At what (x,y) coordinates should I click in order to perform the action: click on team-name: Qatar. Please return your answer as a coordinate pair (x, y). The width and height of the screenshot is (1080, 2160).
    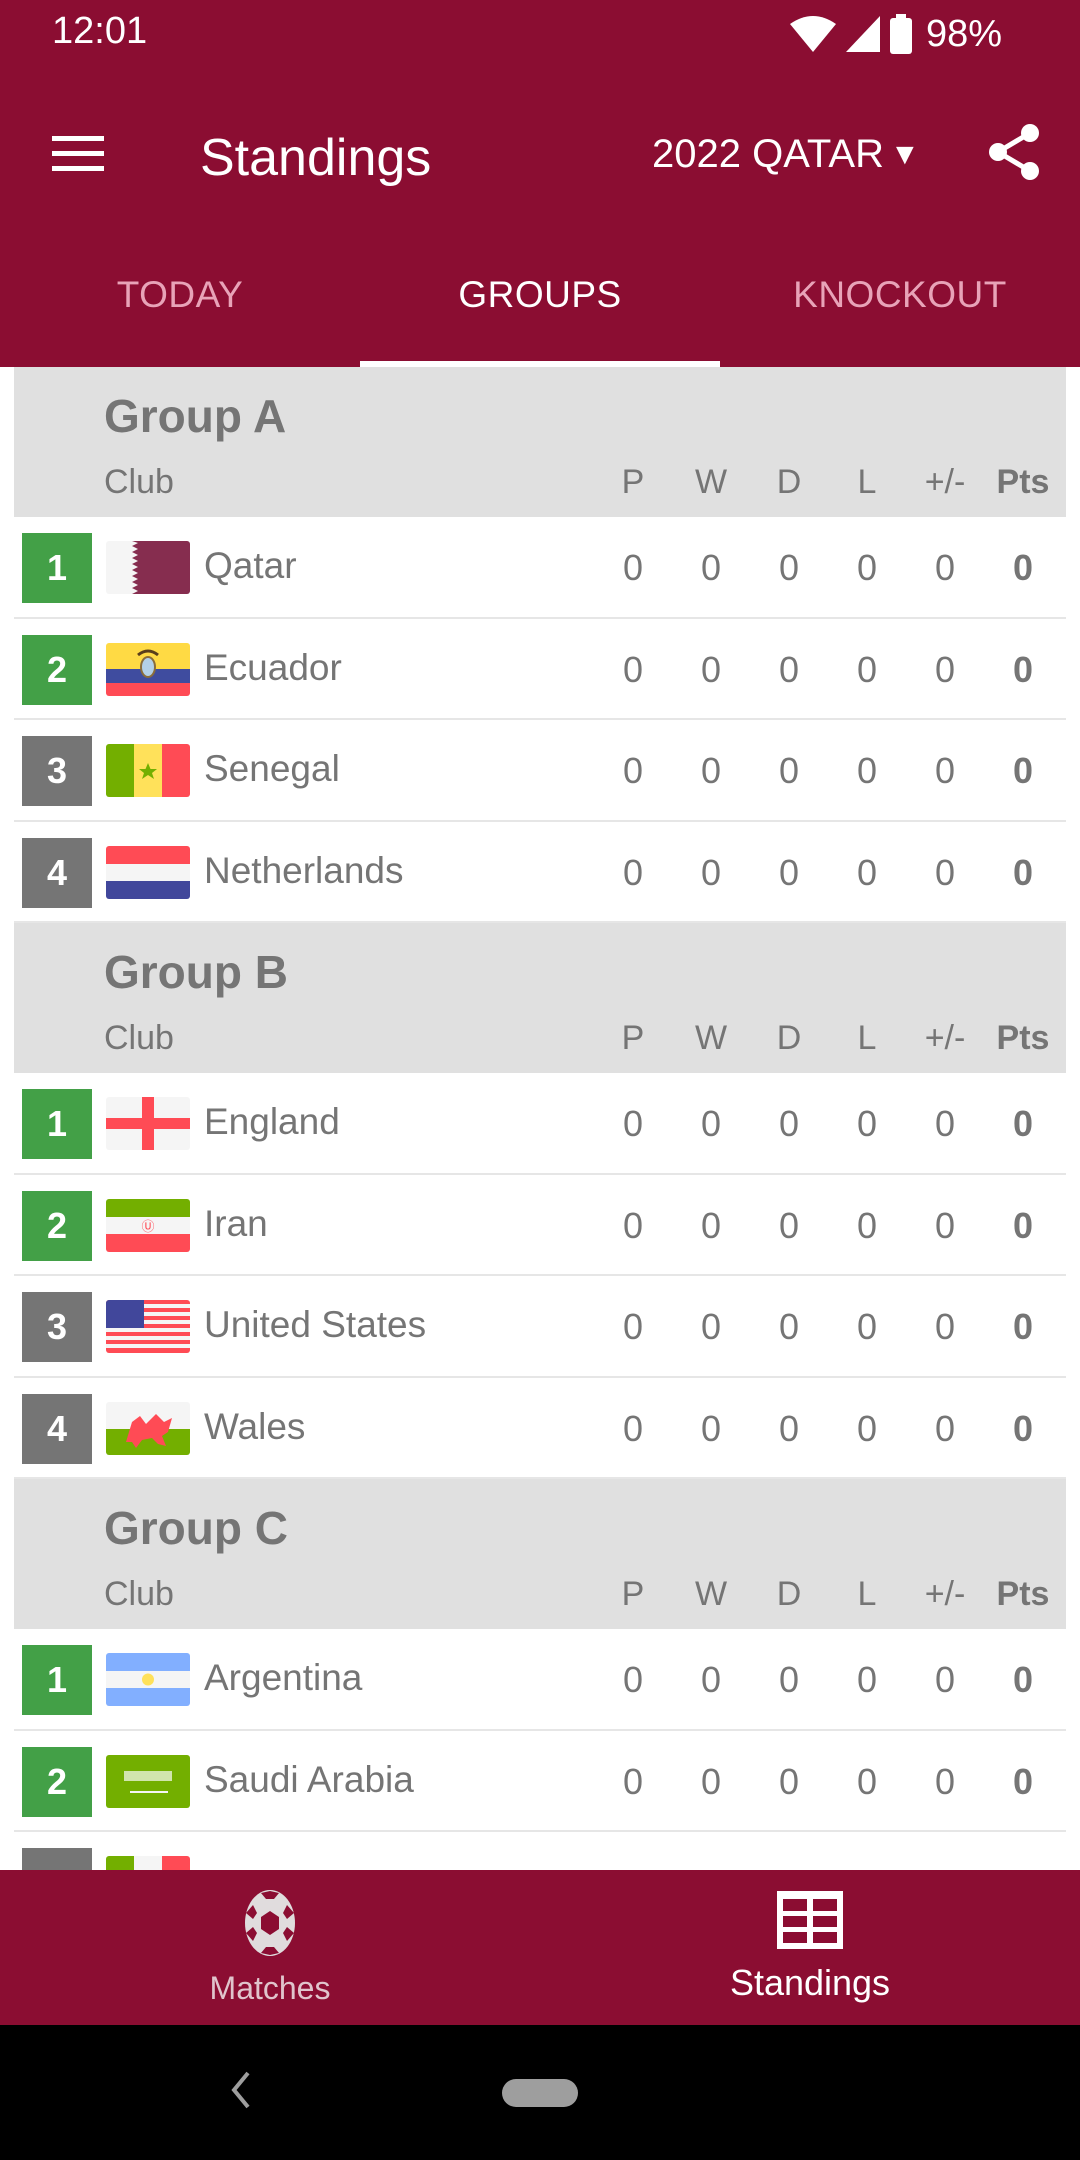
    Looking at the image, I should click on (250, 565).